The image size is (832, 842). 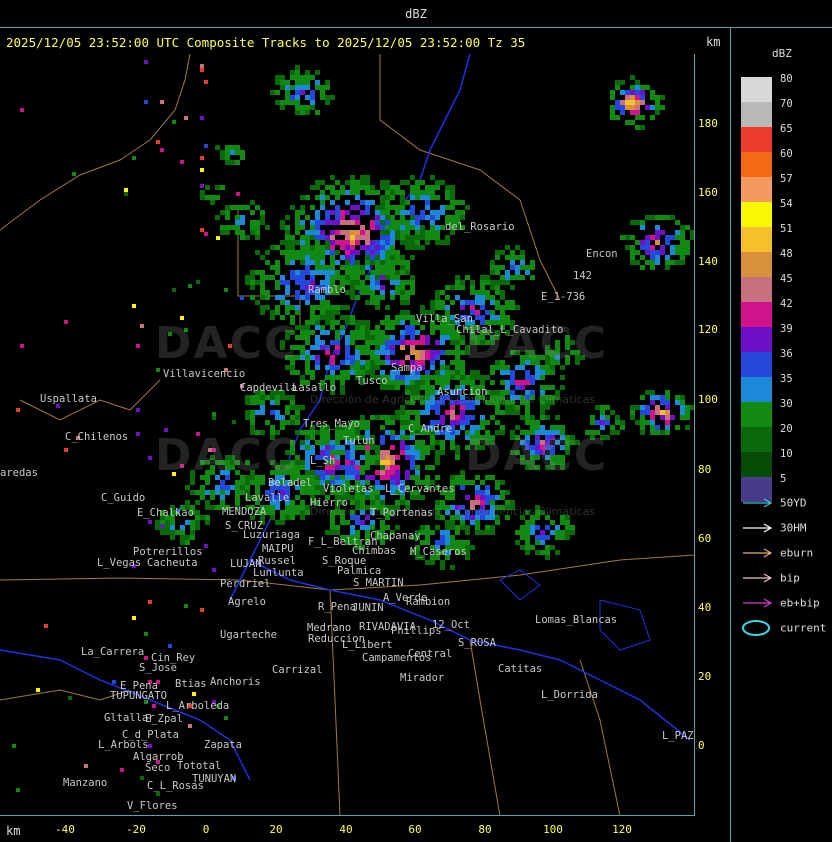 I want to click on watermark-logo-2: DACC, so click(x=537, y=343).